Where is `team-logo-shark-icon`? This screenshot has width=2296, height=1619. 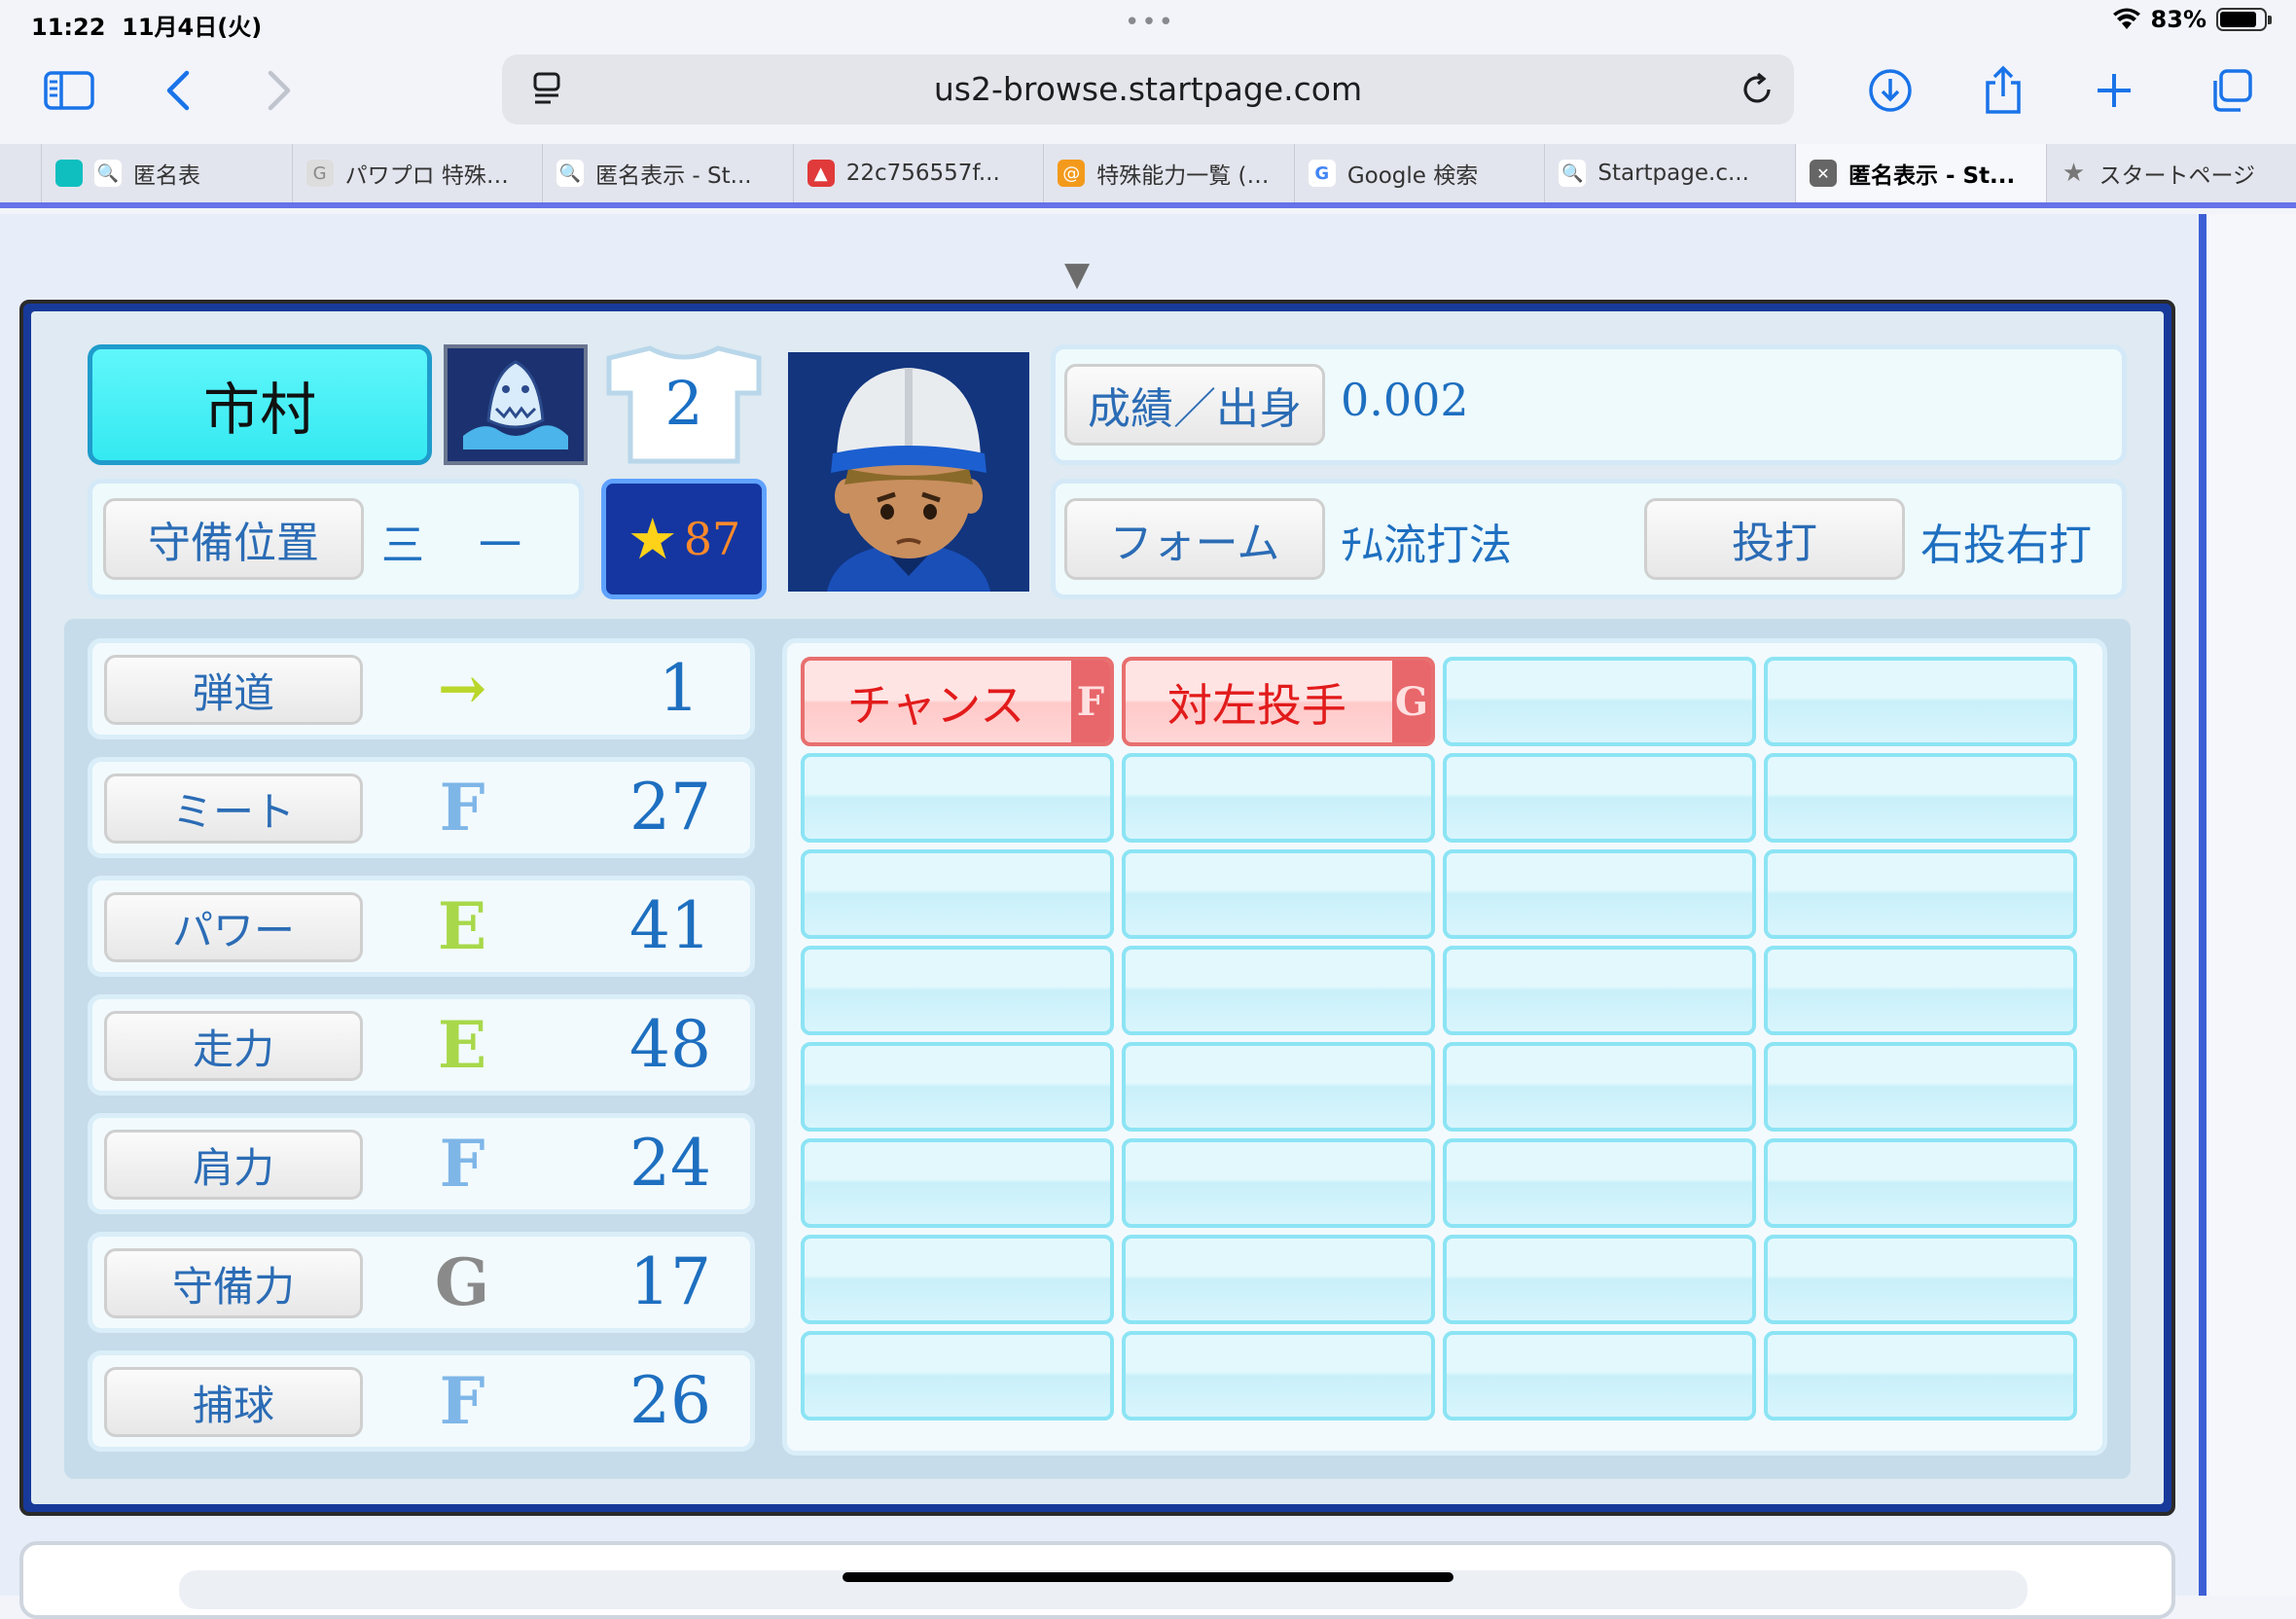 team-logo-shark-icon is located at coordinates (516, 404).